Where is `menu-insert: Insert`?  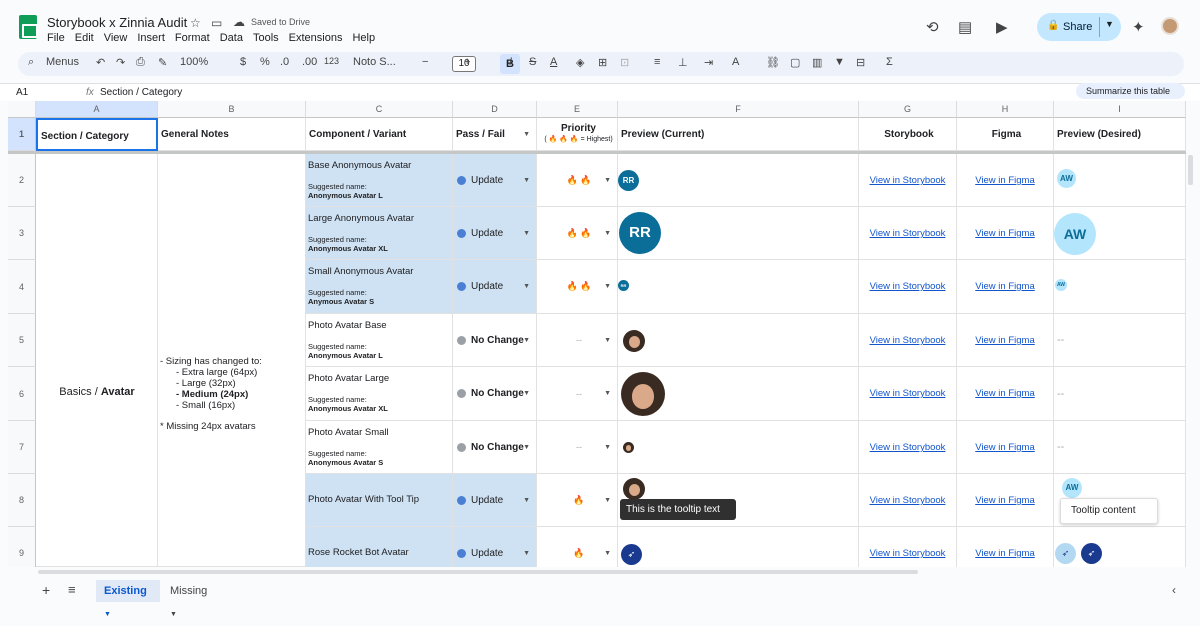 menu-insert: Insert is located at coordinates (151, 38).